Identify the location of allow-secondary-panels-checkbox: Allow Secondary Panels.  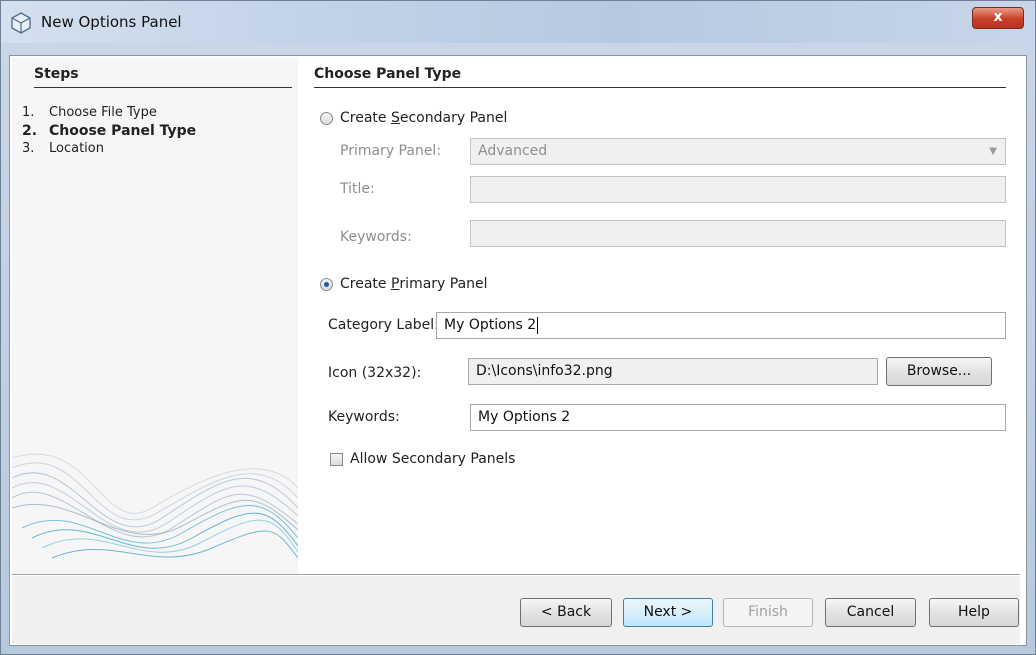
(422, 459).